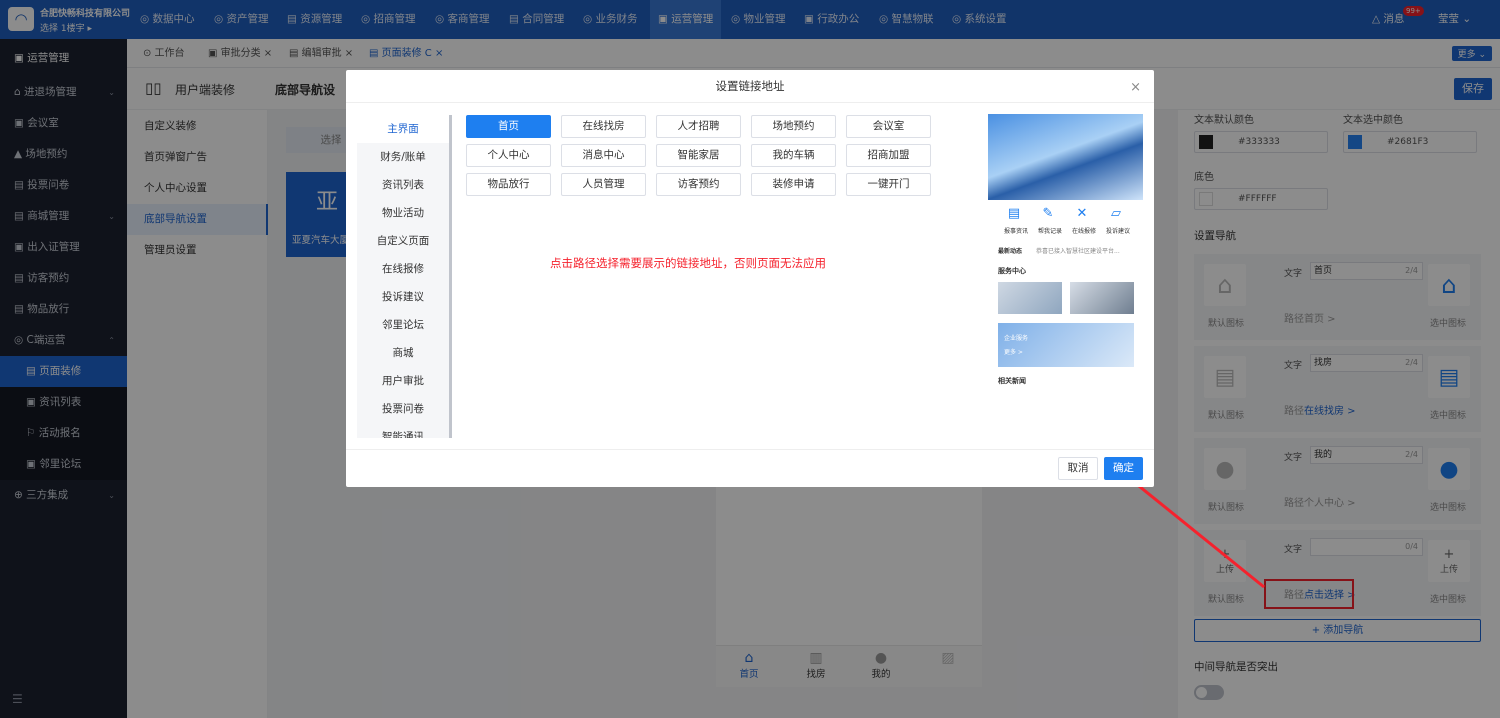 This screenshot has height=718, width=1500. What do you see at coordinates (403, 157) in the screenshot?
I see `category-finance: 财务/账单` at bounding box center [403, 157].